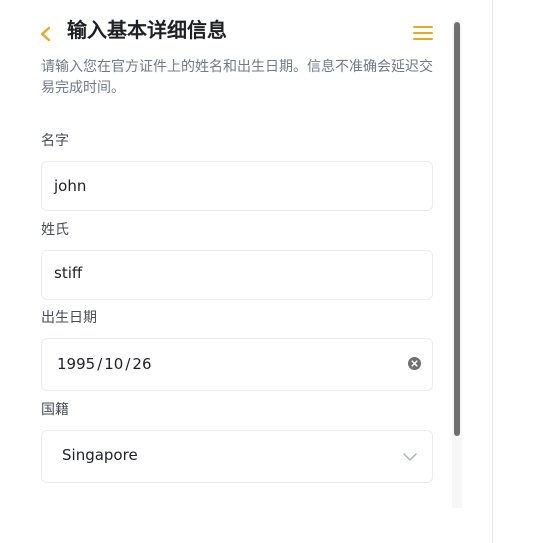 The width and height of the screenshot is (553, 543). I want to click on chevron-down-icon, so click(410, 457).